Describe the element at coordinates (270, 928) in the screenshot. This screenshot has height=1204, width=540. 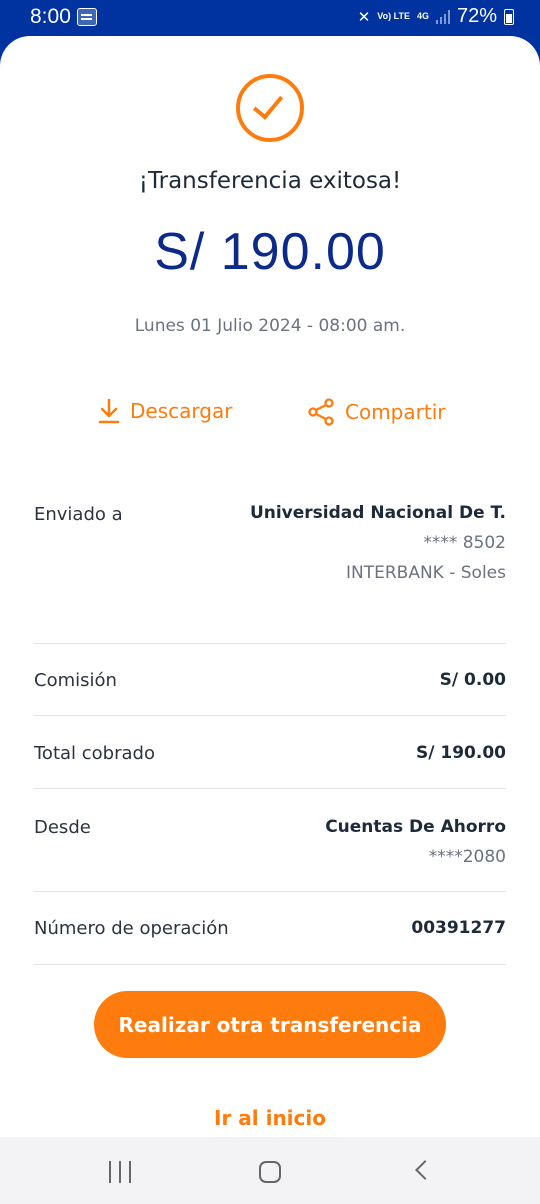
I see `detail-row-operation: Número de operación 00391277` at that location.